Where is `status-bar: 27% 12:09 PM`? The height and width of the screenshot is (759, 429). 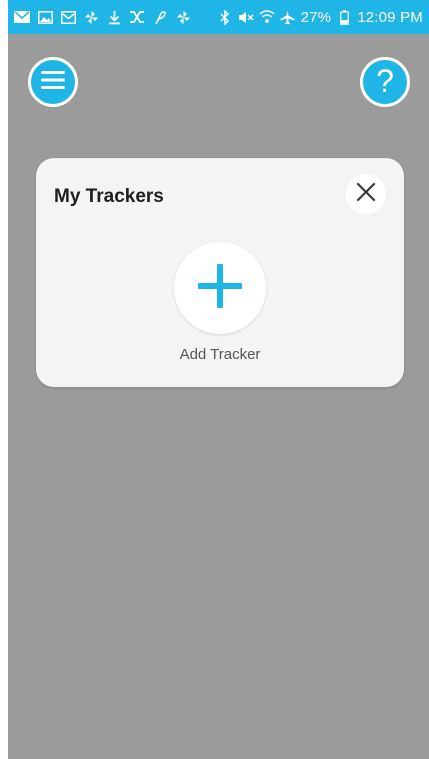 status-bar: 27% 12:09 PM is located at coordinates (218, 17).